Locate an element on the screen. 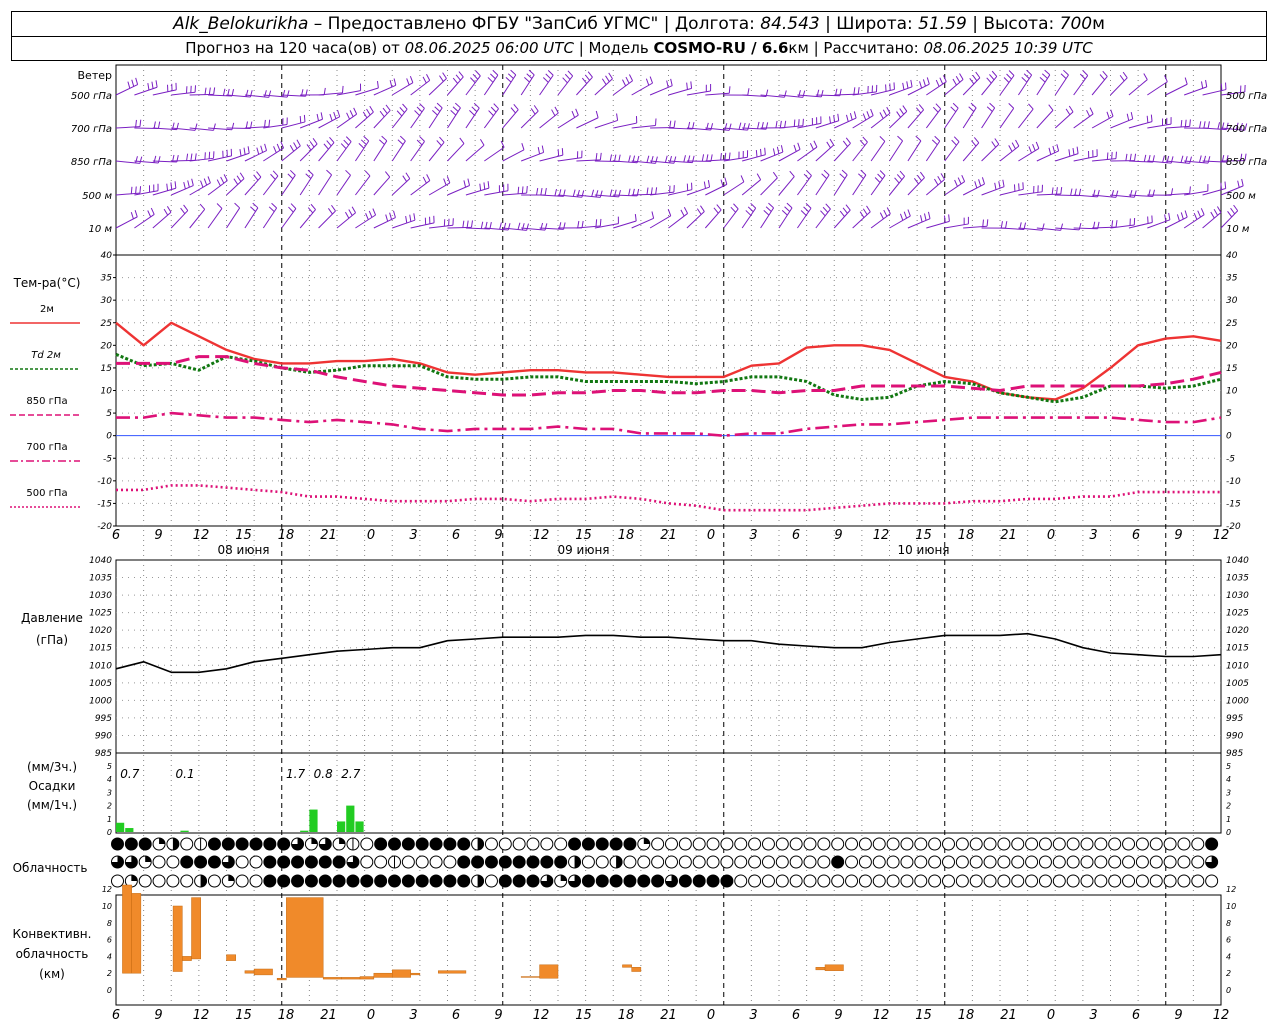 The image size is (1280, 1024). pressure-ytick-right: 1030 is located at coordinates (1237, 596).